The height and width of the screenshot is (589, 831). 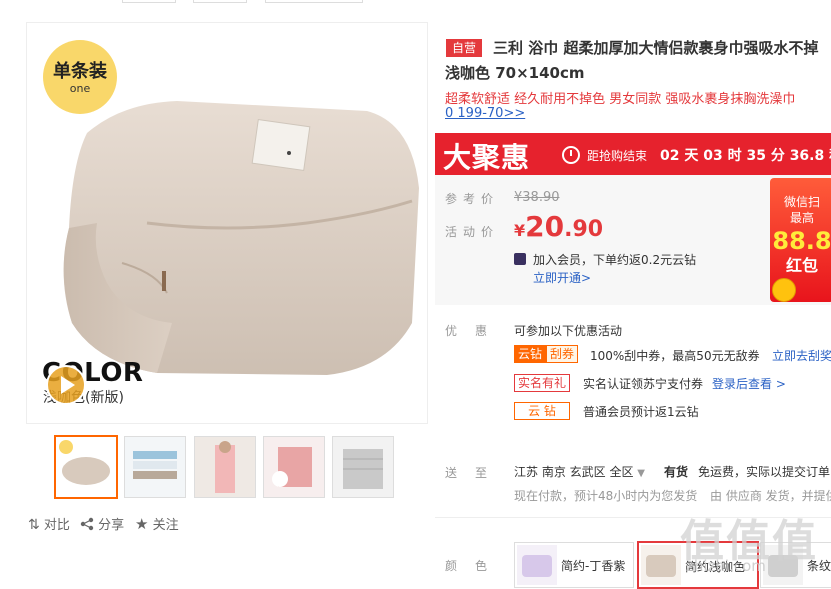 I want to click on site-watermark-url: zhizhi.com, so click(x=726, y=566).